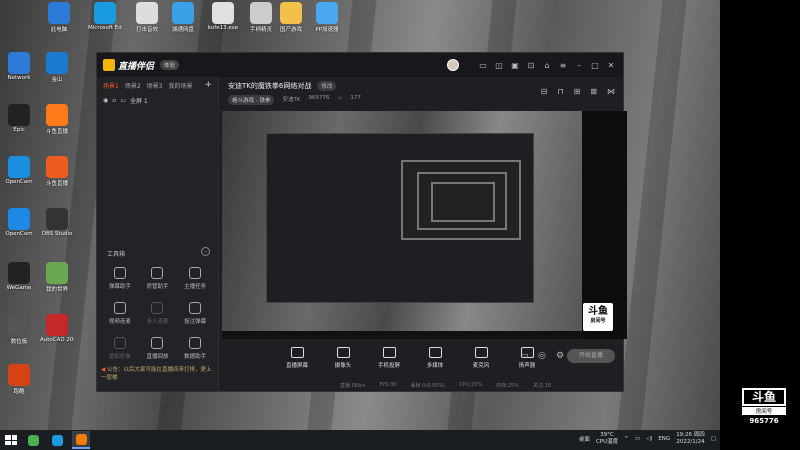  What do you see at coordinates (611, 91) in the screenshot?
I see `share-icon: ⋈` at bounding box center [611, 91].